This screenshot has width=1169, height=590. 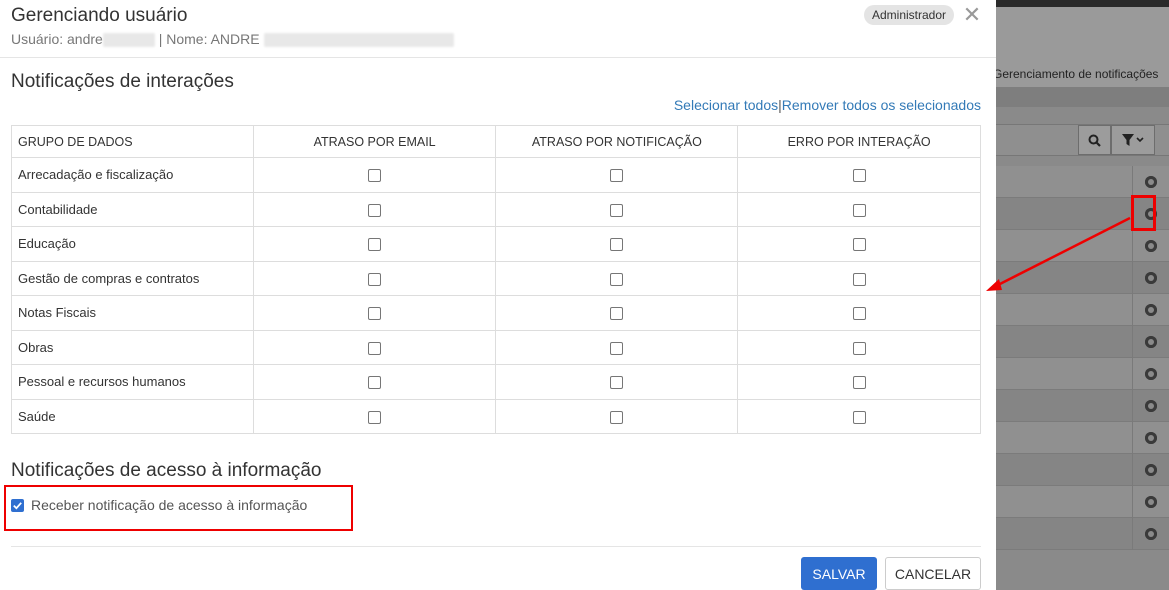 I want to click on filter-icon, so click(x=1133, y=140).